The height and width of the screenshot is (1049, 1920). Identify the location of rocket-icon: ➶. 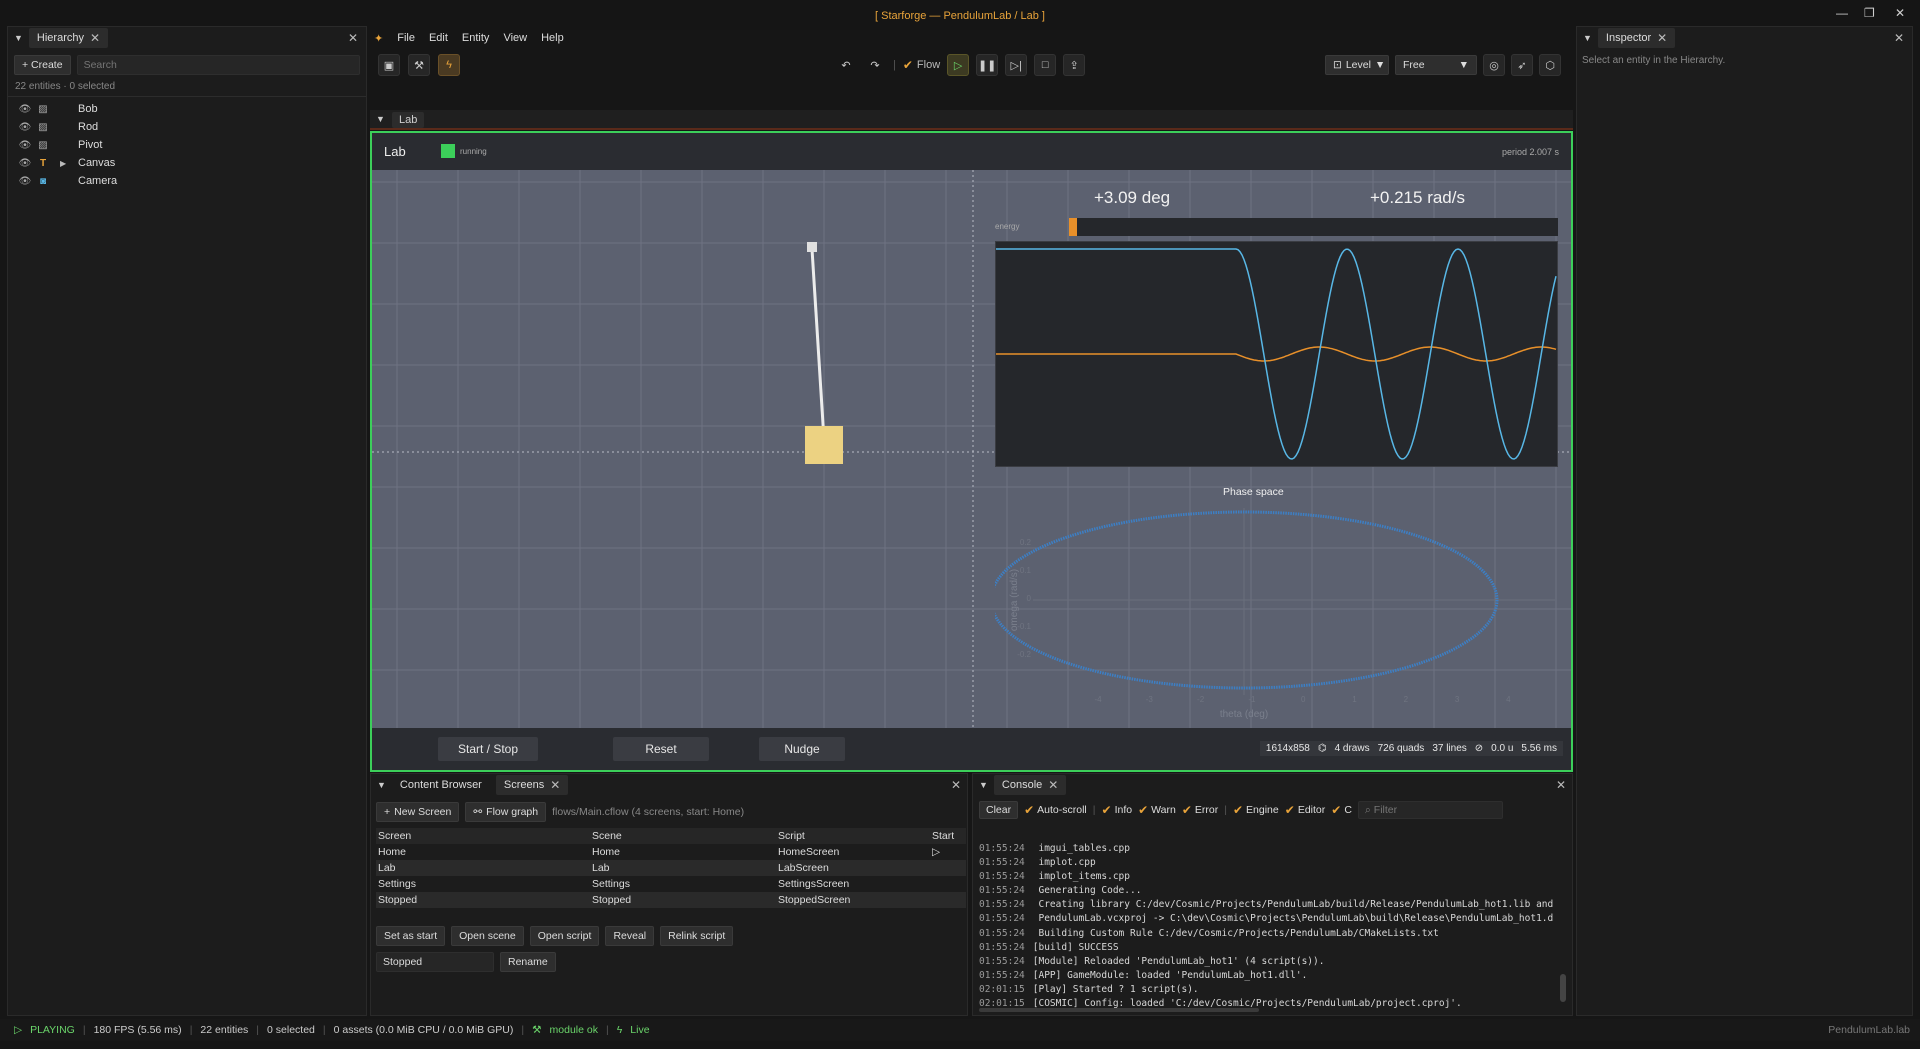
(1522, 65).